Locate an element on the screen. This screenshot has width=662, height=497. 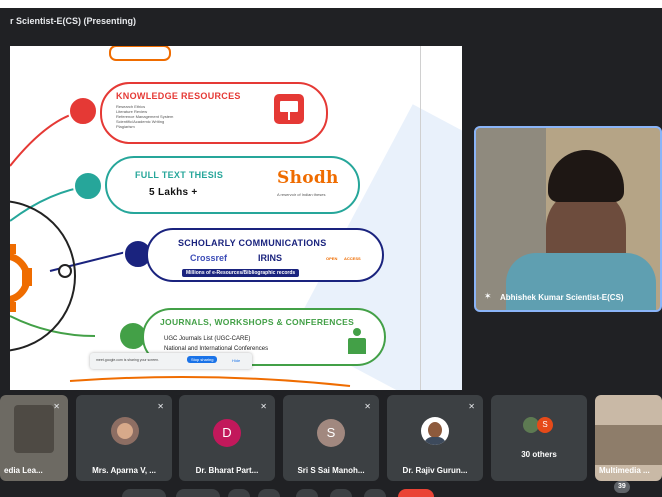
scholarly-title: SCHOLARLY COMMUNICATIONS is located at coordinates (252, 243).